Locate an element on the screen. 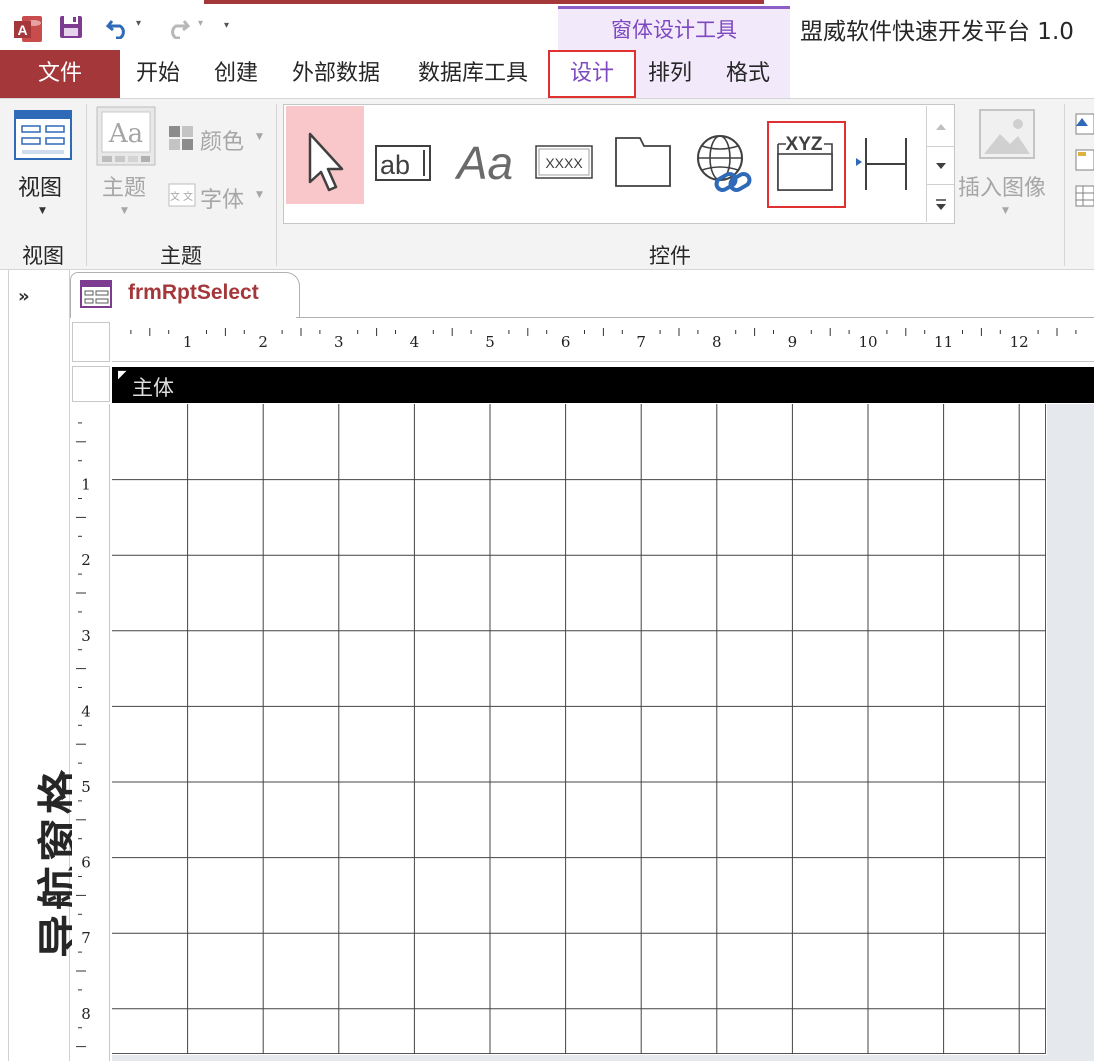  redo-icon is located at coordinates (178, 27).